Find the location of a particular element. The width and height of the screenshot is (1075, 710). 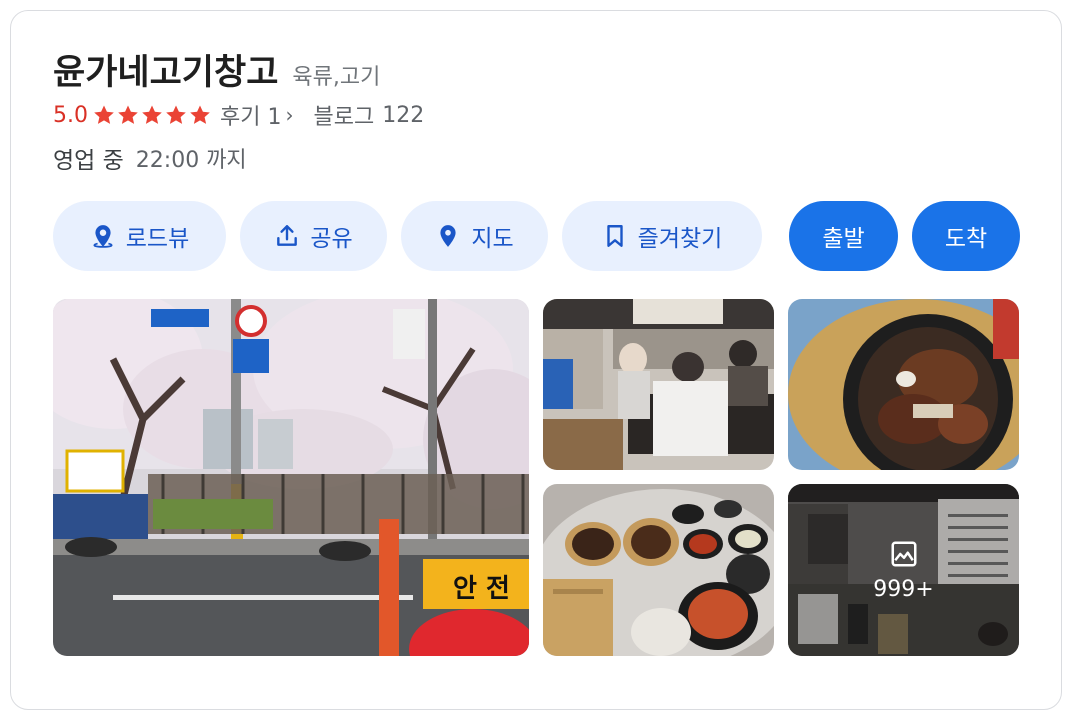

table-photo-image is located at coordinates (658, 570).